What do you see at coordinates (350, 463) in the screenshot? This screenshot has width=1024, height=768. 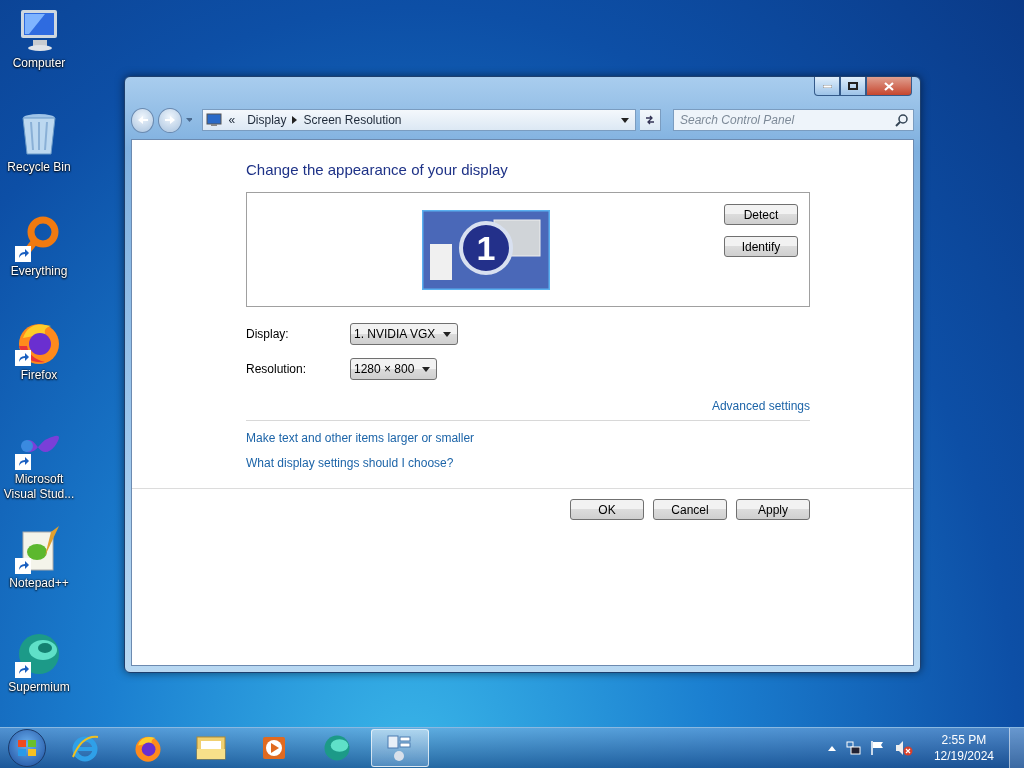 I see `help-link: What display settings should I choose?` at bounding box center [350, 463].